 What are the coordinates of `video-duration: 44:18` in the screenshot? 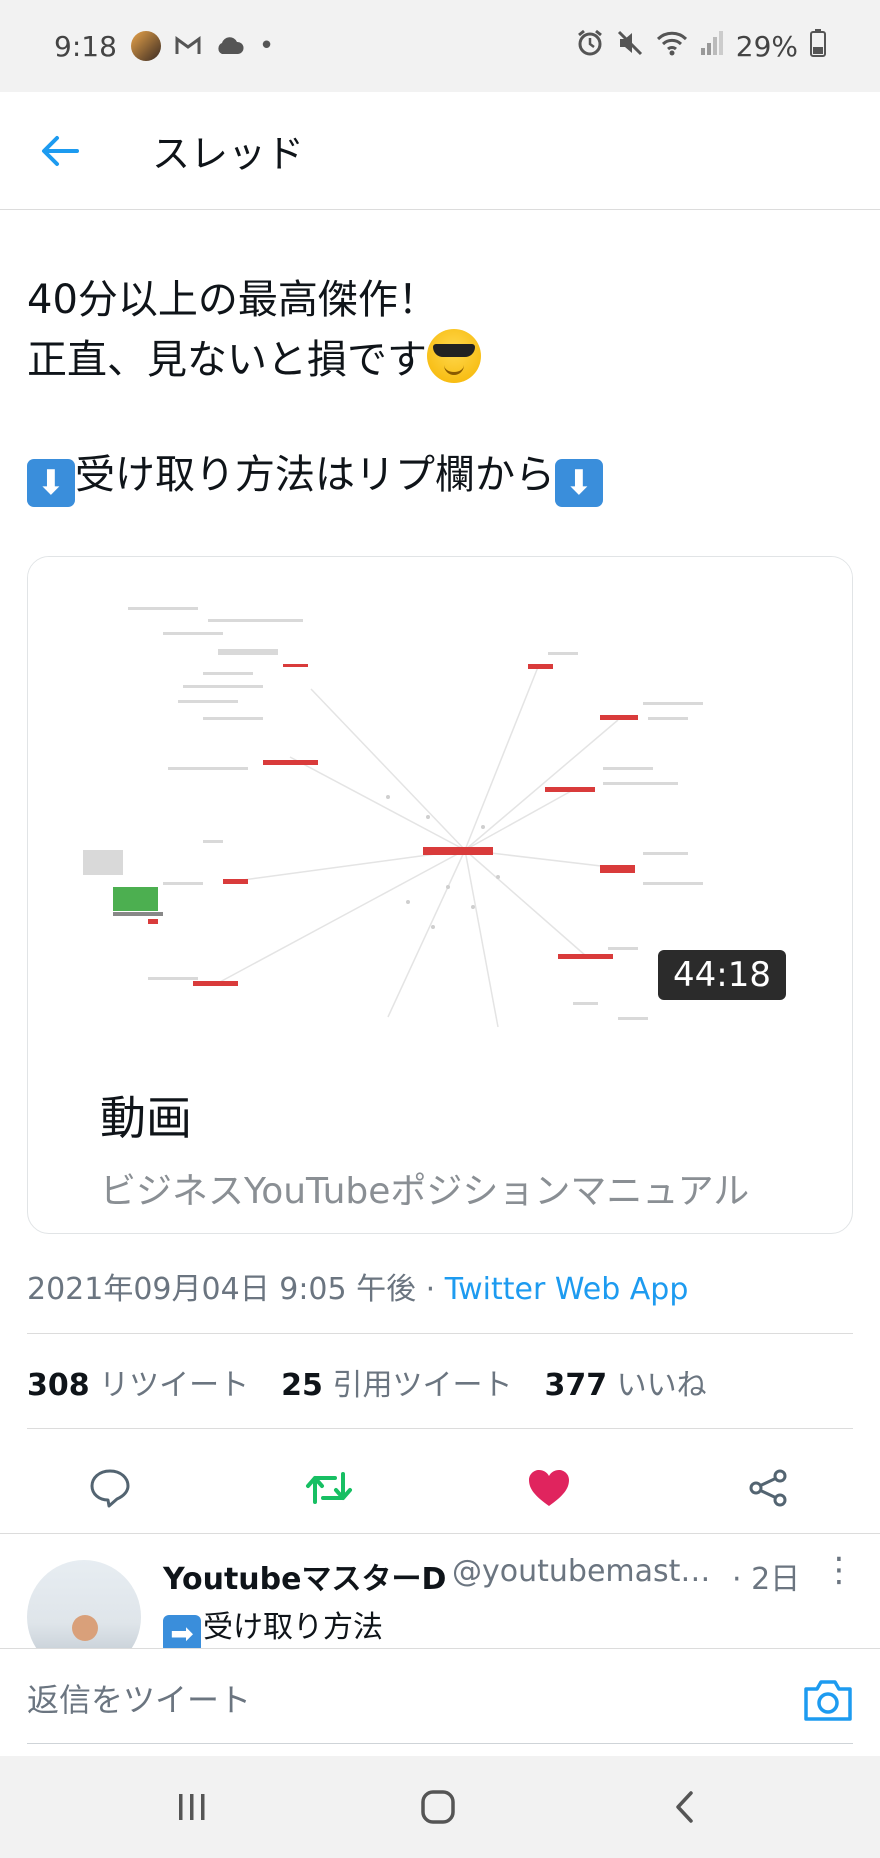 It's located at (722, 975).